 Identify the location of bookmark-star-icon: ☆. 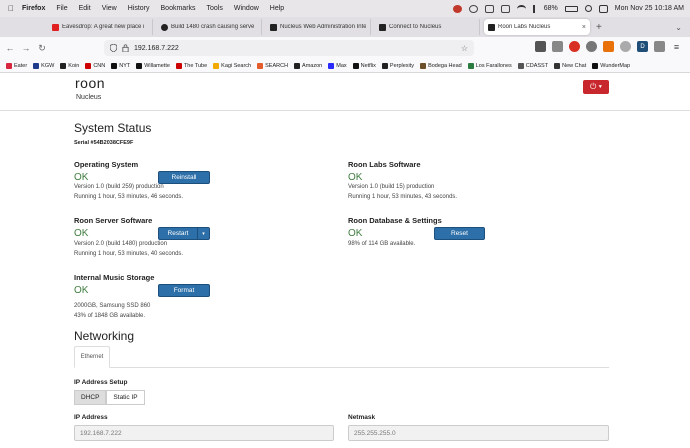
(464, 48).